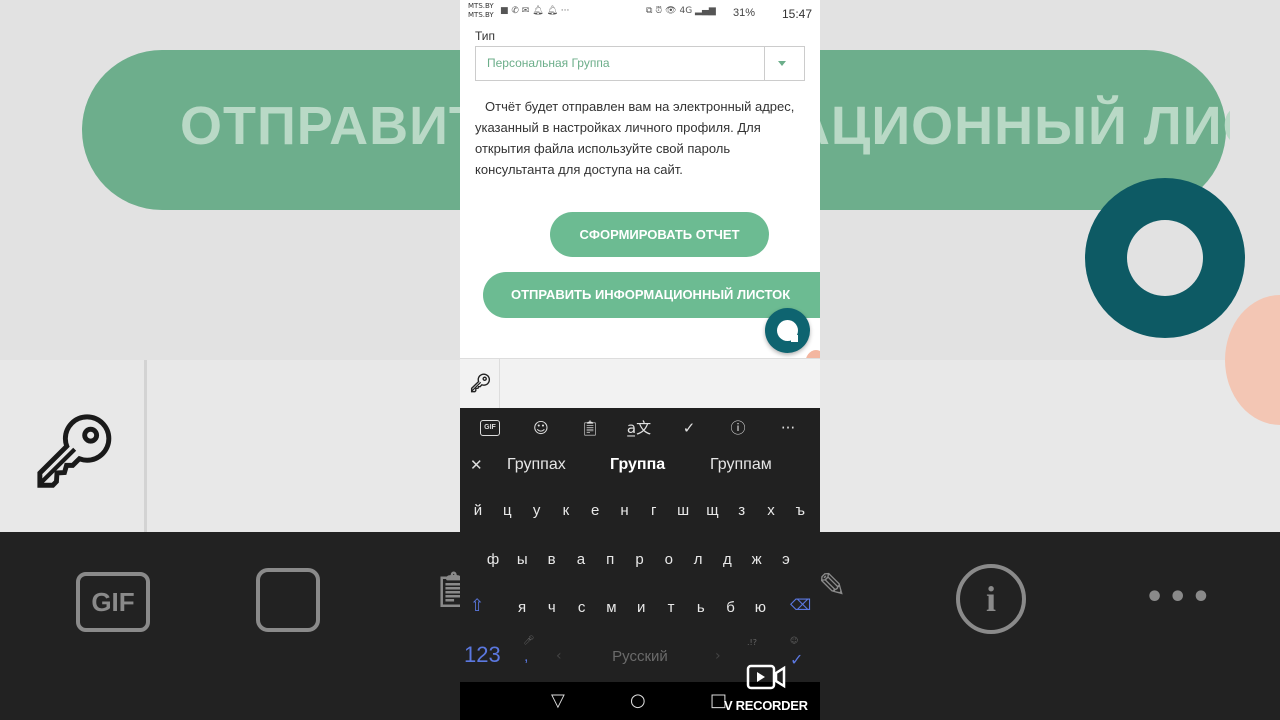 The height and width of the screenshot is (720, 1280). I want to click on bg-more-icon: •••, so click(1180, 597).